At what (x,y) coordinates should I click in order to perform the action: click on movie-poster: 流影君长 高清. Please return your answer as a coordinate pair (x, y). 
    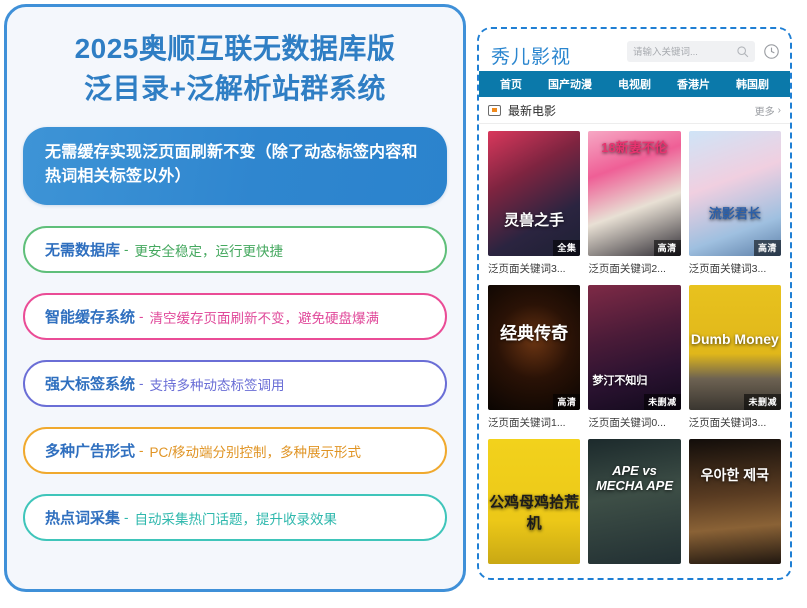
    Looking at the image, I should click on (734, 193).